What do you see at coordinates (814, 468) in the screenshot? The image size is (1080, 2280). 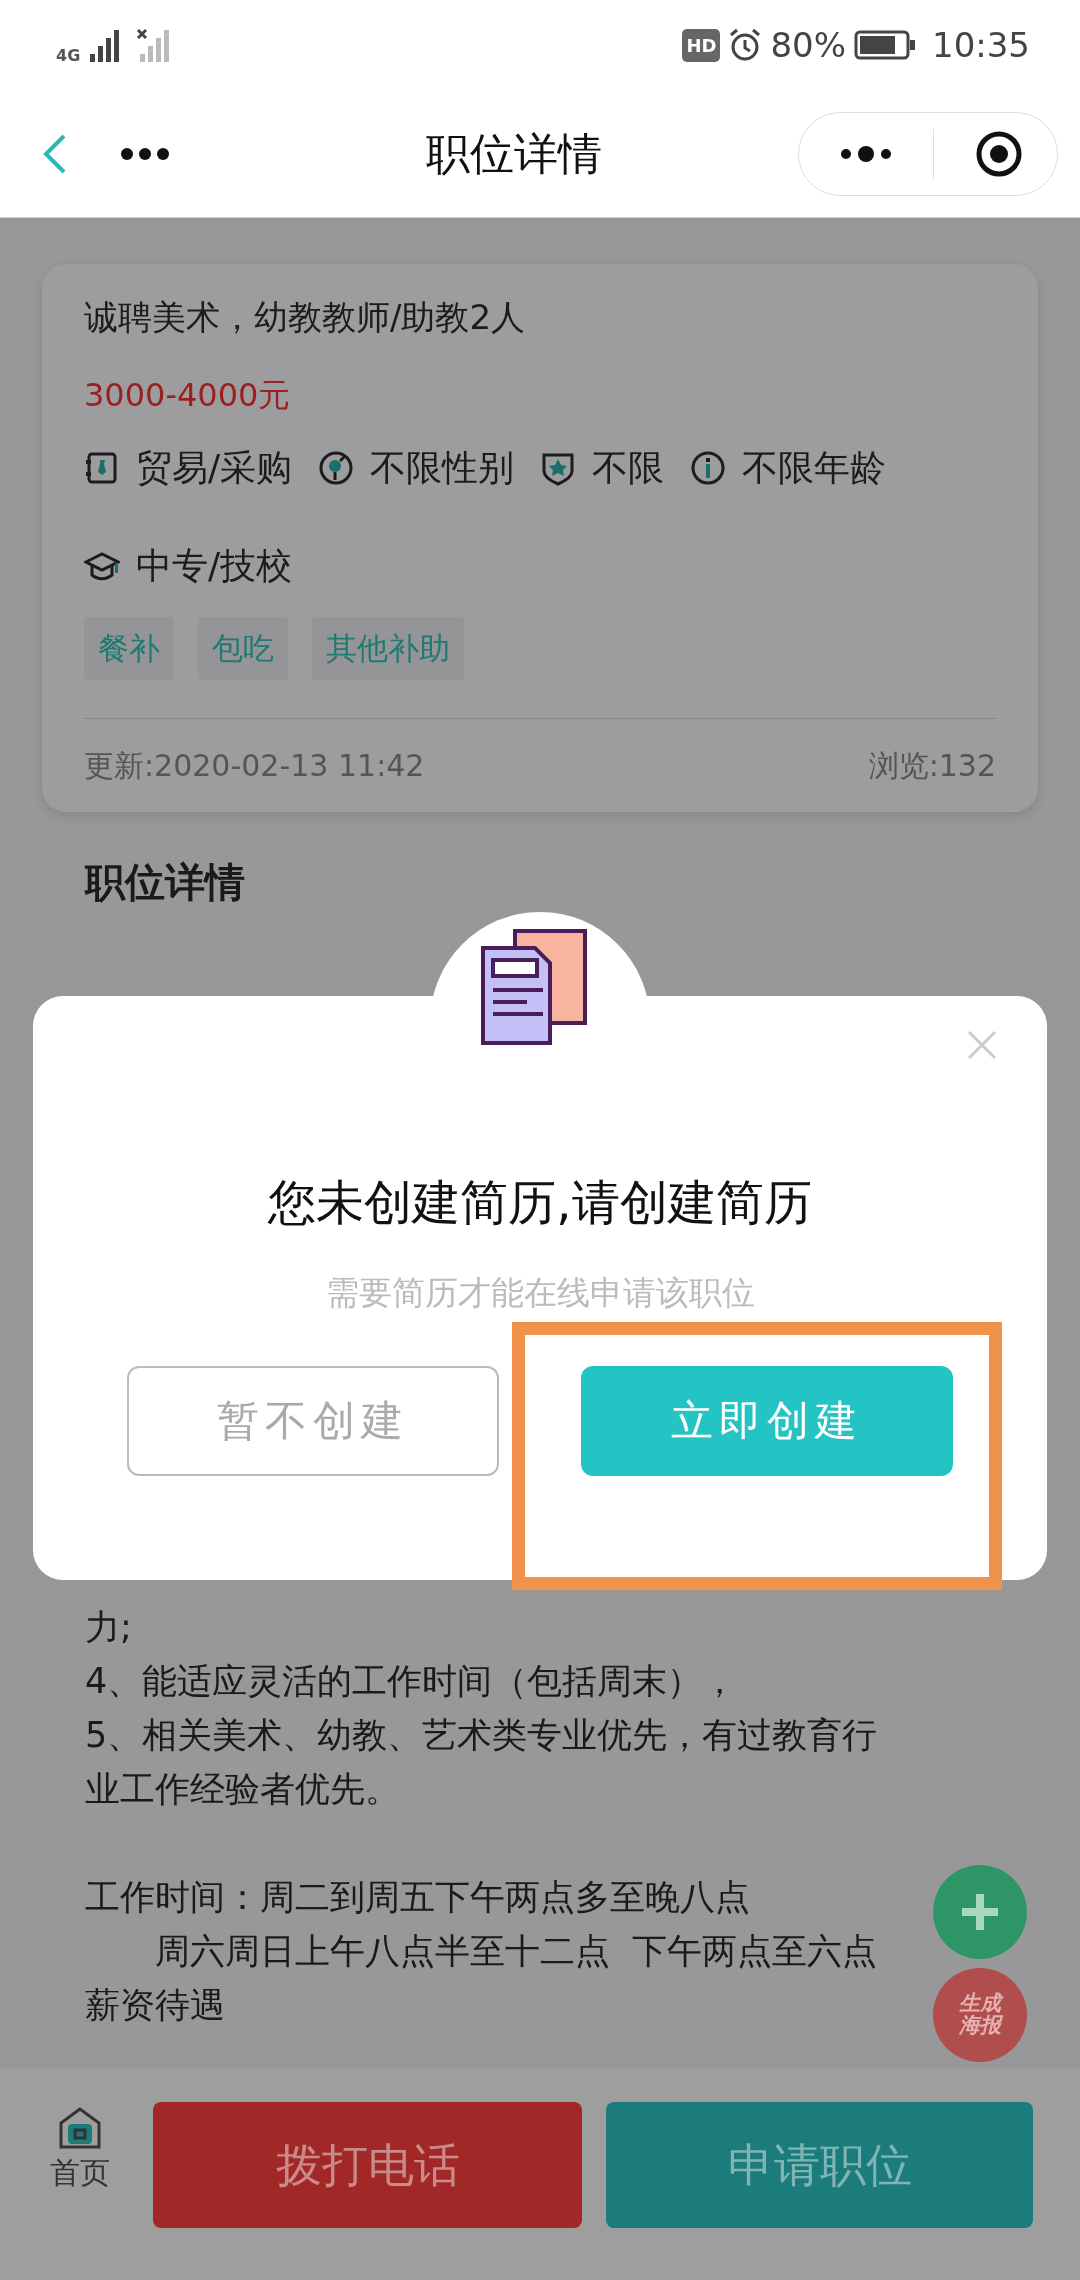 I see `job-attribute: 不限年龄` at bounding box center [814, 468].